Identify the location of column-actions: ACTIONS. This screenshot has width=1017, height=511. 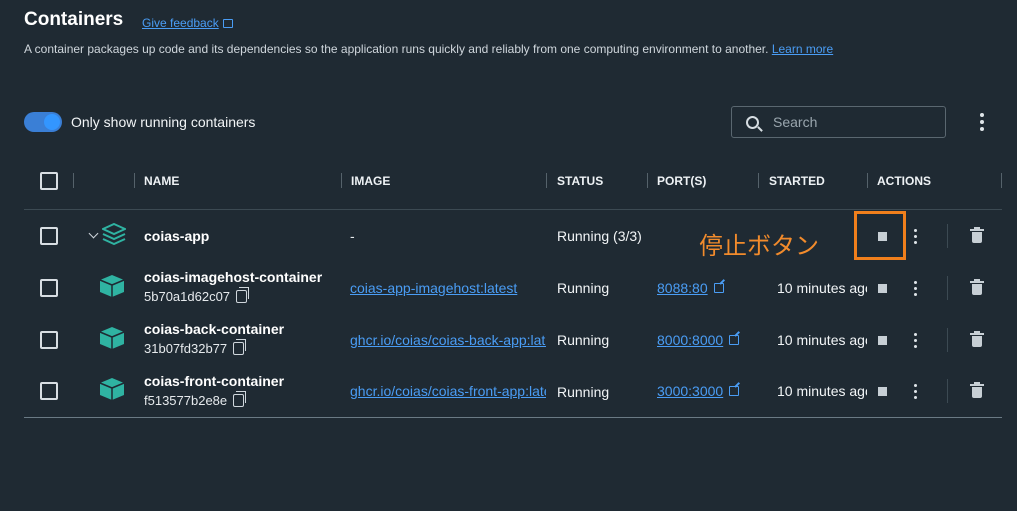
(904, 181).